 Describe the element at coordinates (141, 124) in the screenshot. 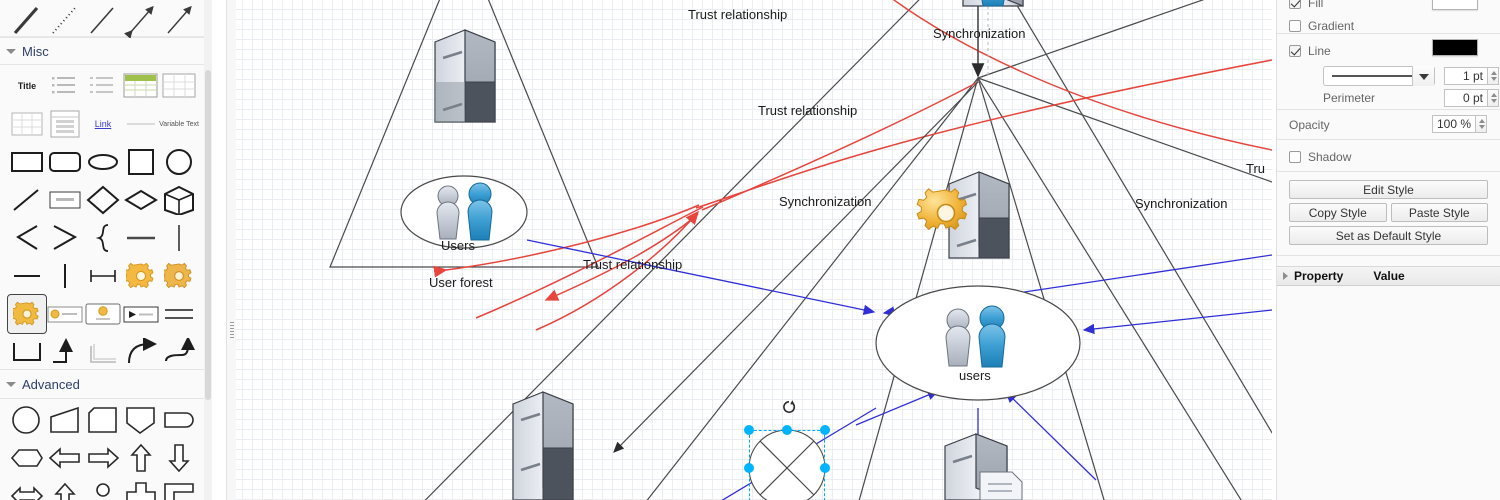

I see `shape-horizontal-rule` at that location.